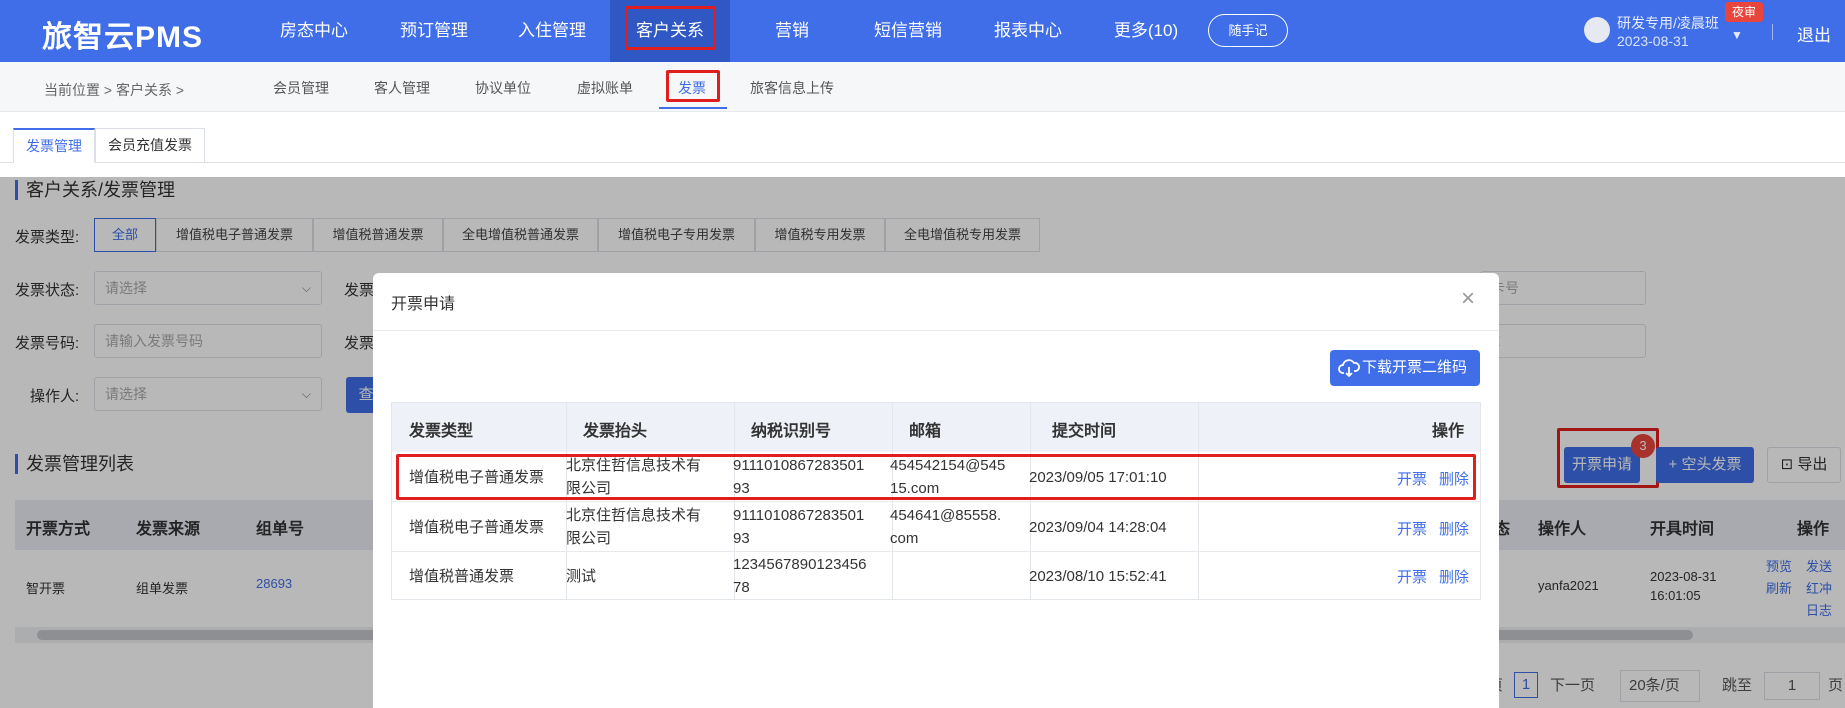 The image size is (1845, 708). What do you see at coordinates (1098, 477) in the screenshot?
I see `cell-submit-time: 2023/09/05 17:01:10` at bounding box center [1098, 477].